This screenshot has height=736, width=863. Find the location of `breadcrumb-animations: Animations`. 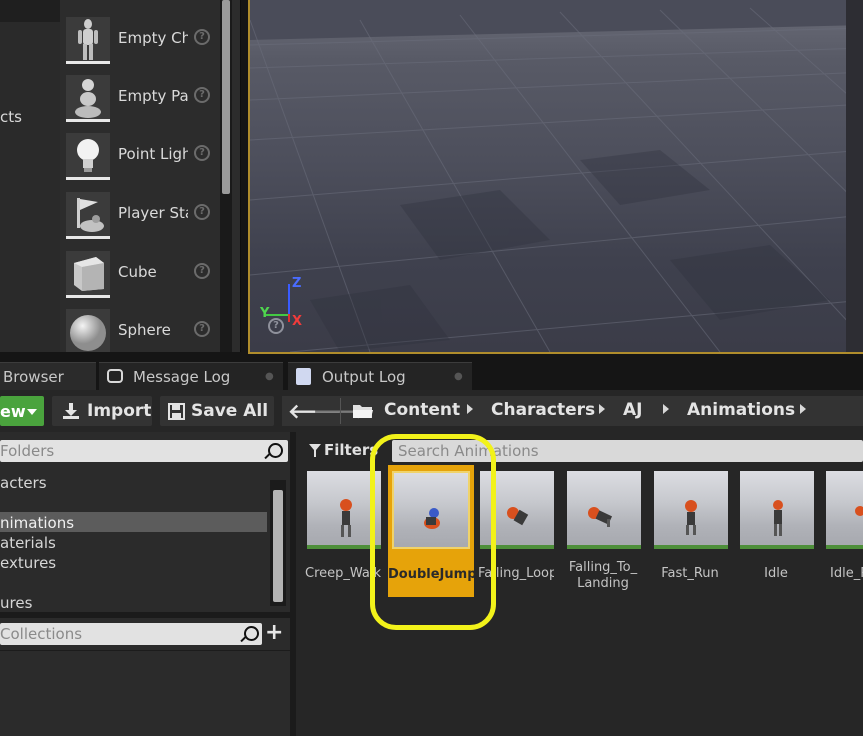

breadcrumb-animations: Animations is located at coordinates (741, 410).